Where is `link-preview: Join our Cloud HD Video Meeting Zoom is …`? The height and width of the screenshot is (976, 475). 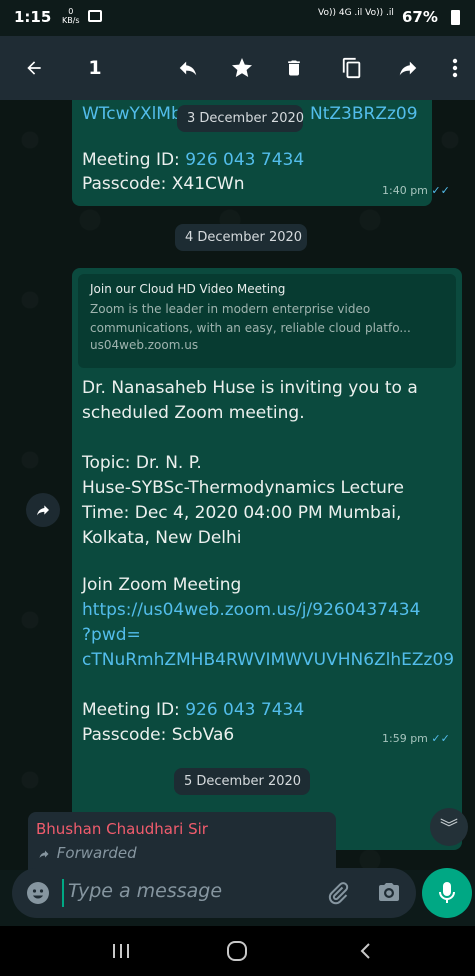 link-preview: Join our Cloud HD Video Meeting Zoom is … is located at coordinates (267, 321).